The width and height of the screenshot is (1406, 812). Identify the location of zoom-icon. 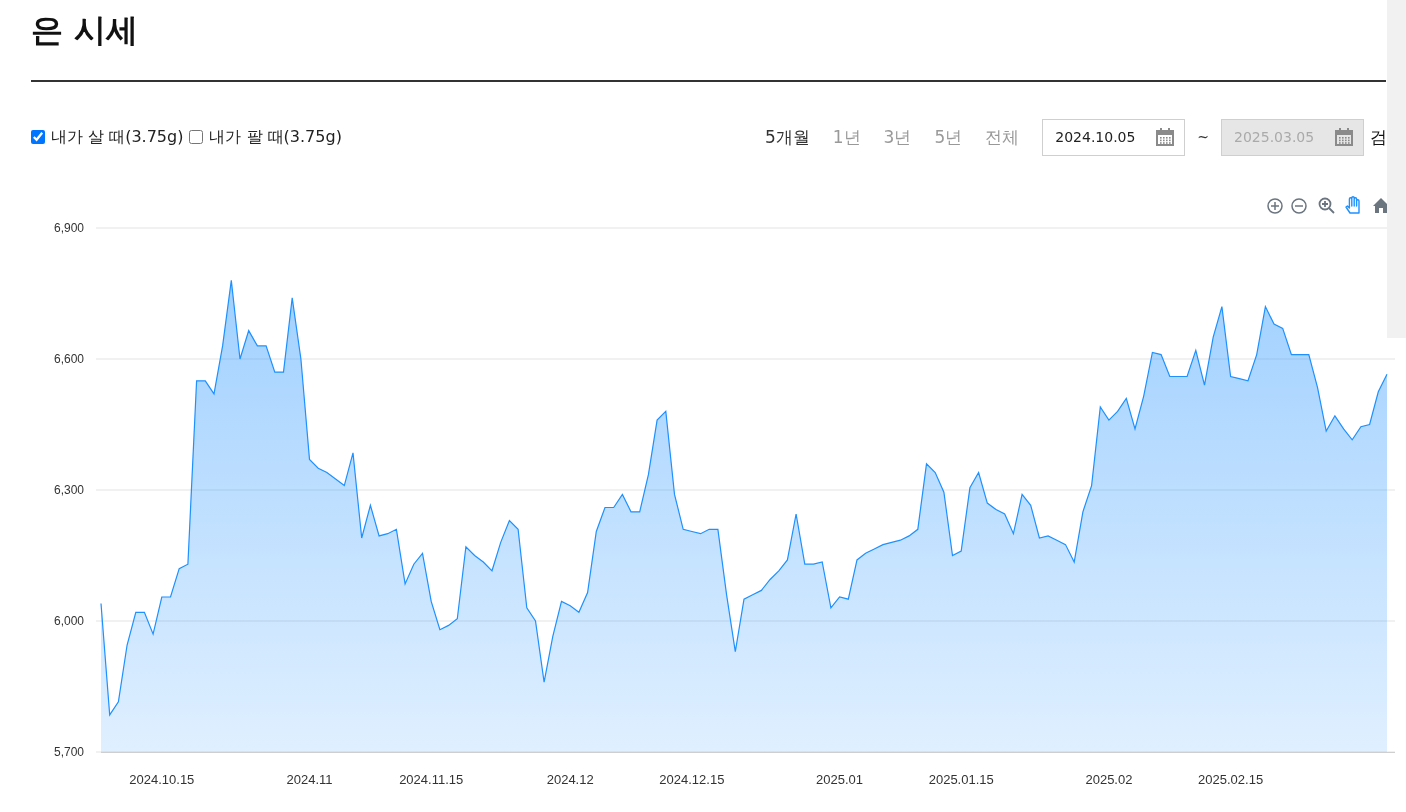
(1326, 205).